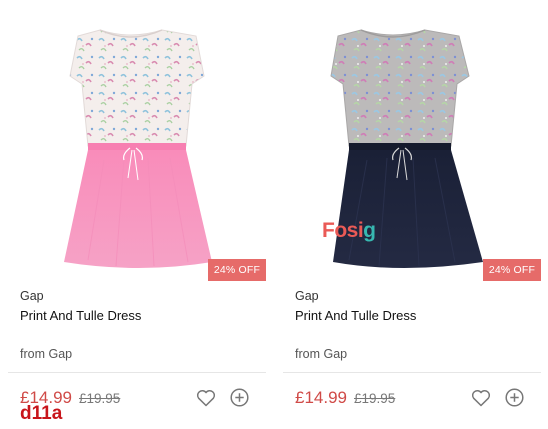 The width and height of the screenshot is (548, 429). What do you see at coordinates (41, 413) in the screenshot?
I see `corner-watermark: d11a` at bounding box center [41, 413].